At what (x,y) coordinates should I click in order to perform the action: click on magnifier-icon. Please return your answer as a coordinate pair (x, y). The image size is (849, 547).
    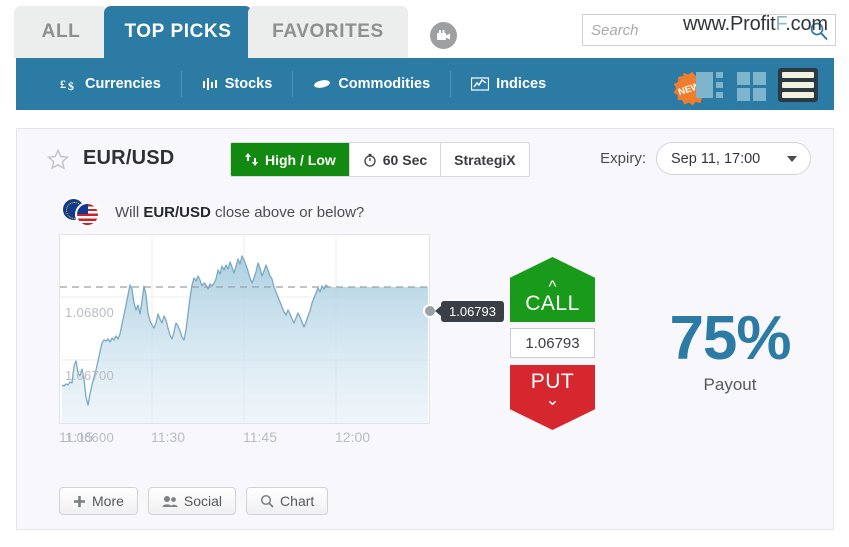
    Looking at the image, I should click on (267, 501).